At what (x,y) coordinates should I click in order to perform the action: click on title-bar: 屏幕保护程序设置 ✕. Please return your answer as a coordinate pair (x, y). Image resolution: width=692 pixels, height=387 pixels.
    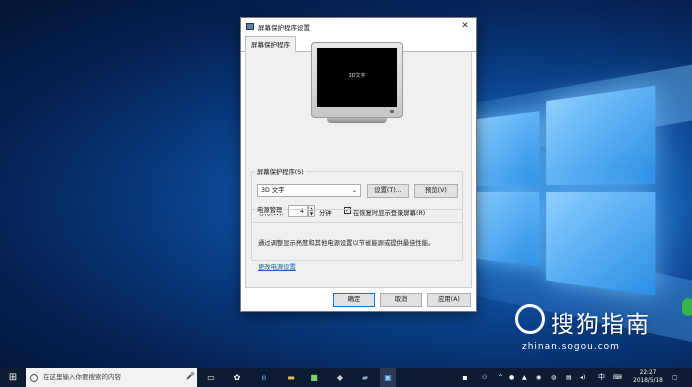
    Looking at the image, I should click on (358, 26).